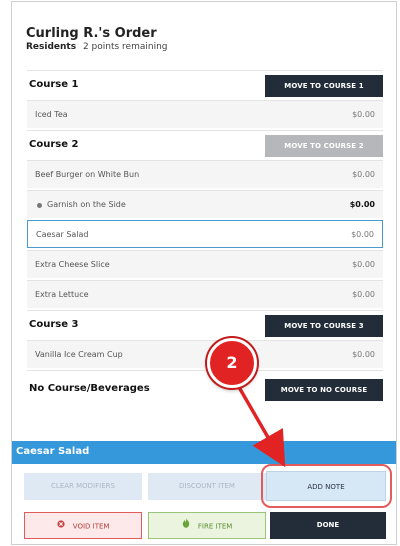 This screenshot has width=400, height=546. I want to click on course-header-2: Course 2 MOVE TO COURSE 2, so click(205, 145).